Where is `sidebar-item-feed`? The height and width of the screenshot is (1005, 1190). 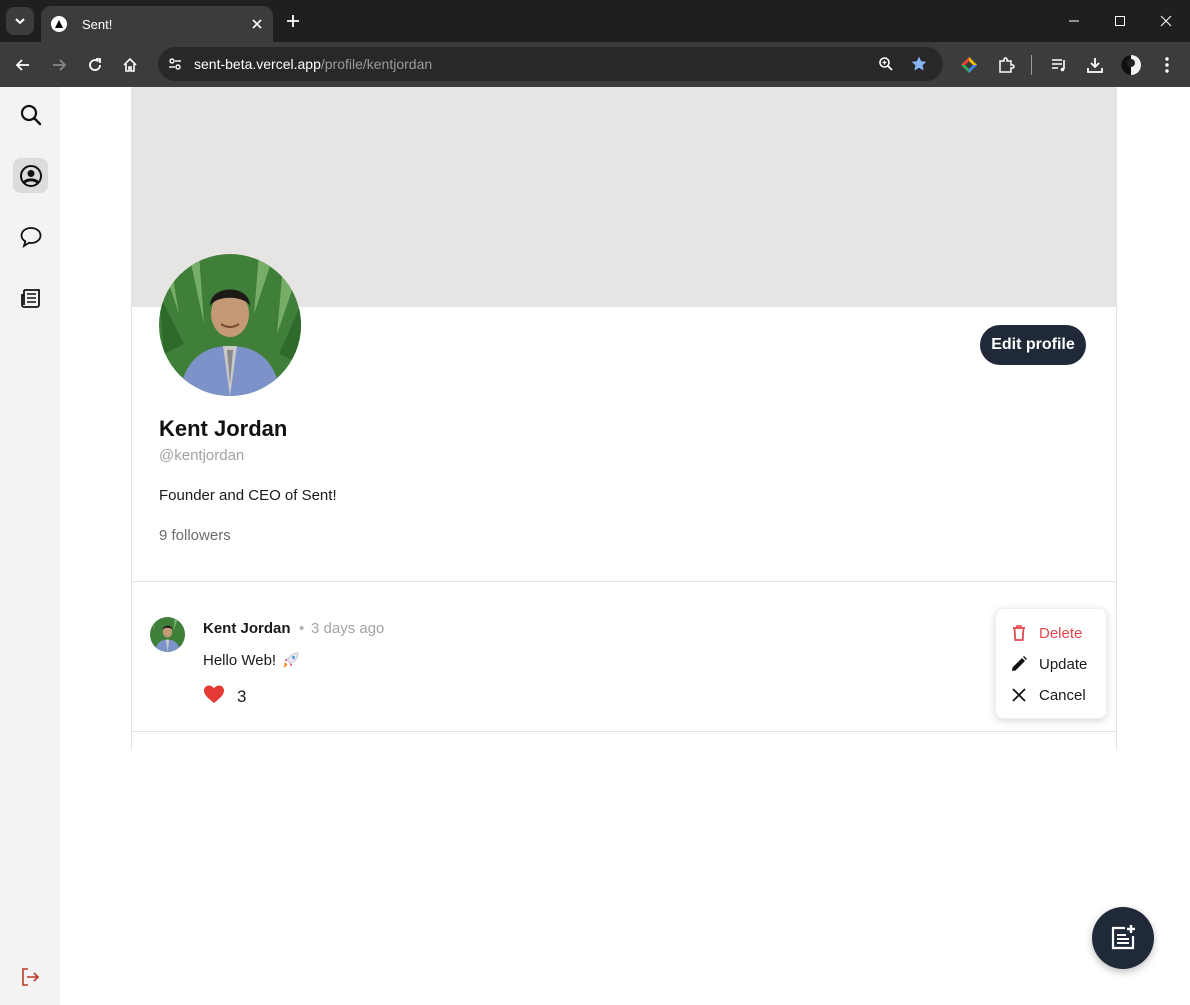
sidebar-item-feed is located at coordinates (30, 297).